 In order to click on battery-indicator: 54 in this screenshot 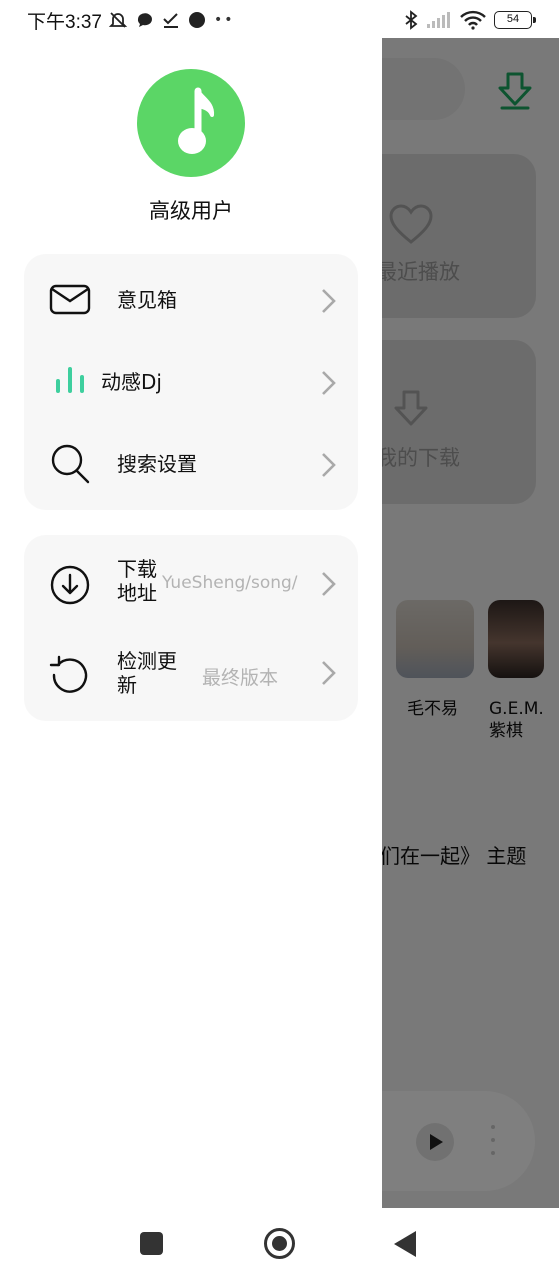, I will do `click(515, 20)`.